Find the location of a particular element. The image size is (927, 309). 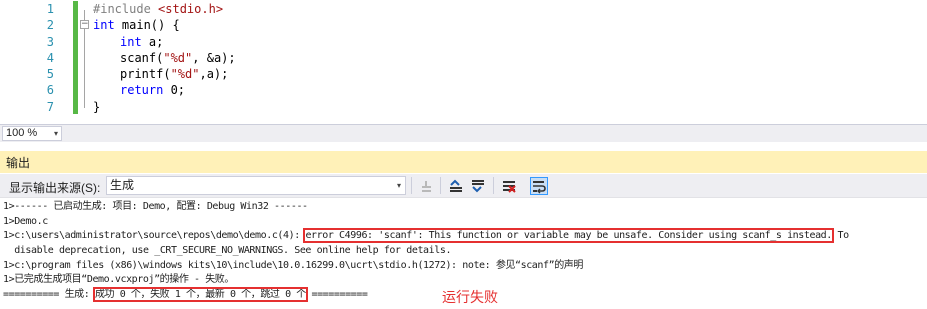

line-number: 3 is located at coordinates (50, 41).